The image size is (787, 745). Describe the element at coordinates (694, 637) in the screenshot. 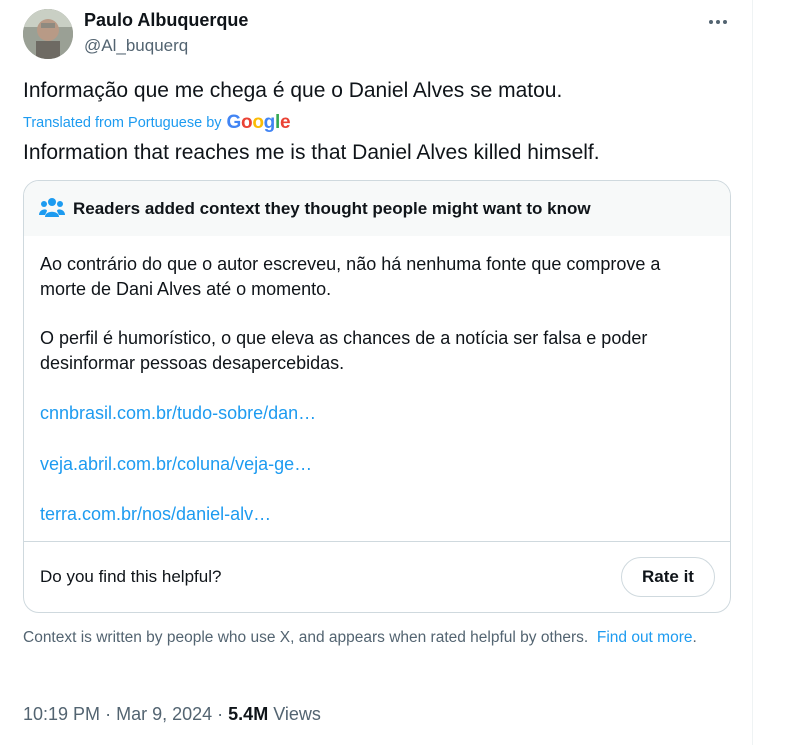

I see `context-footer-suffix: .` at that location.